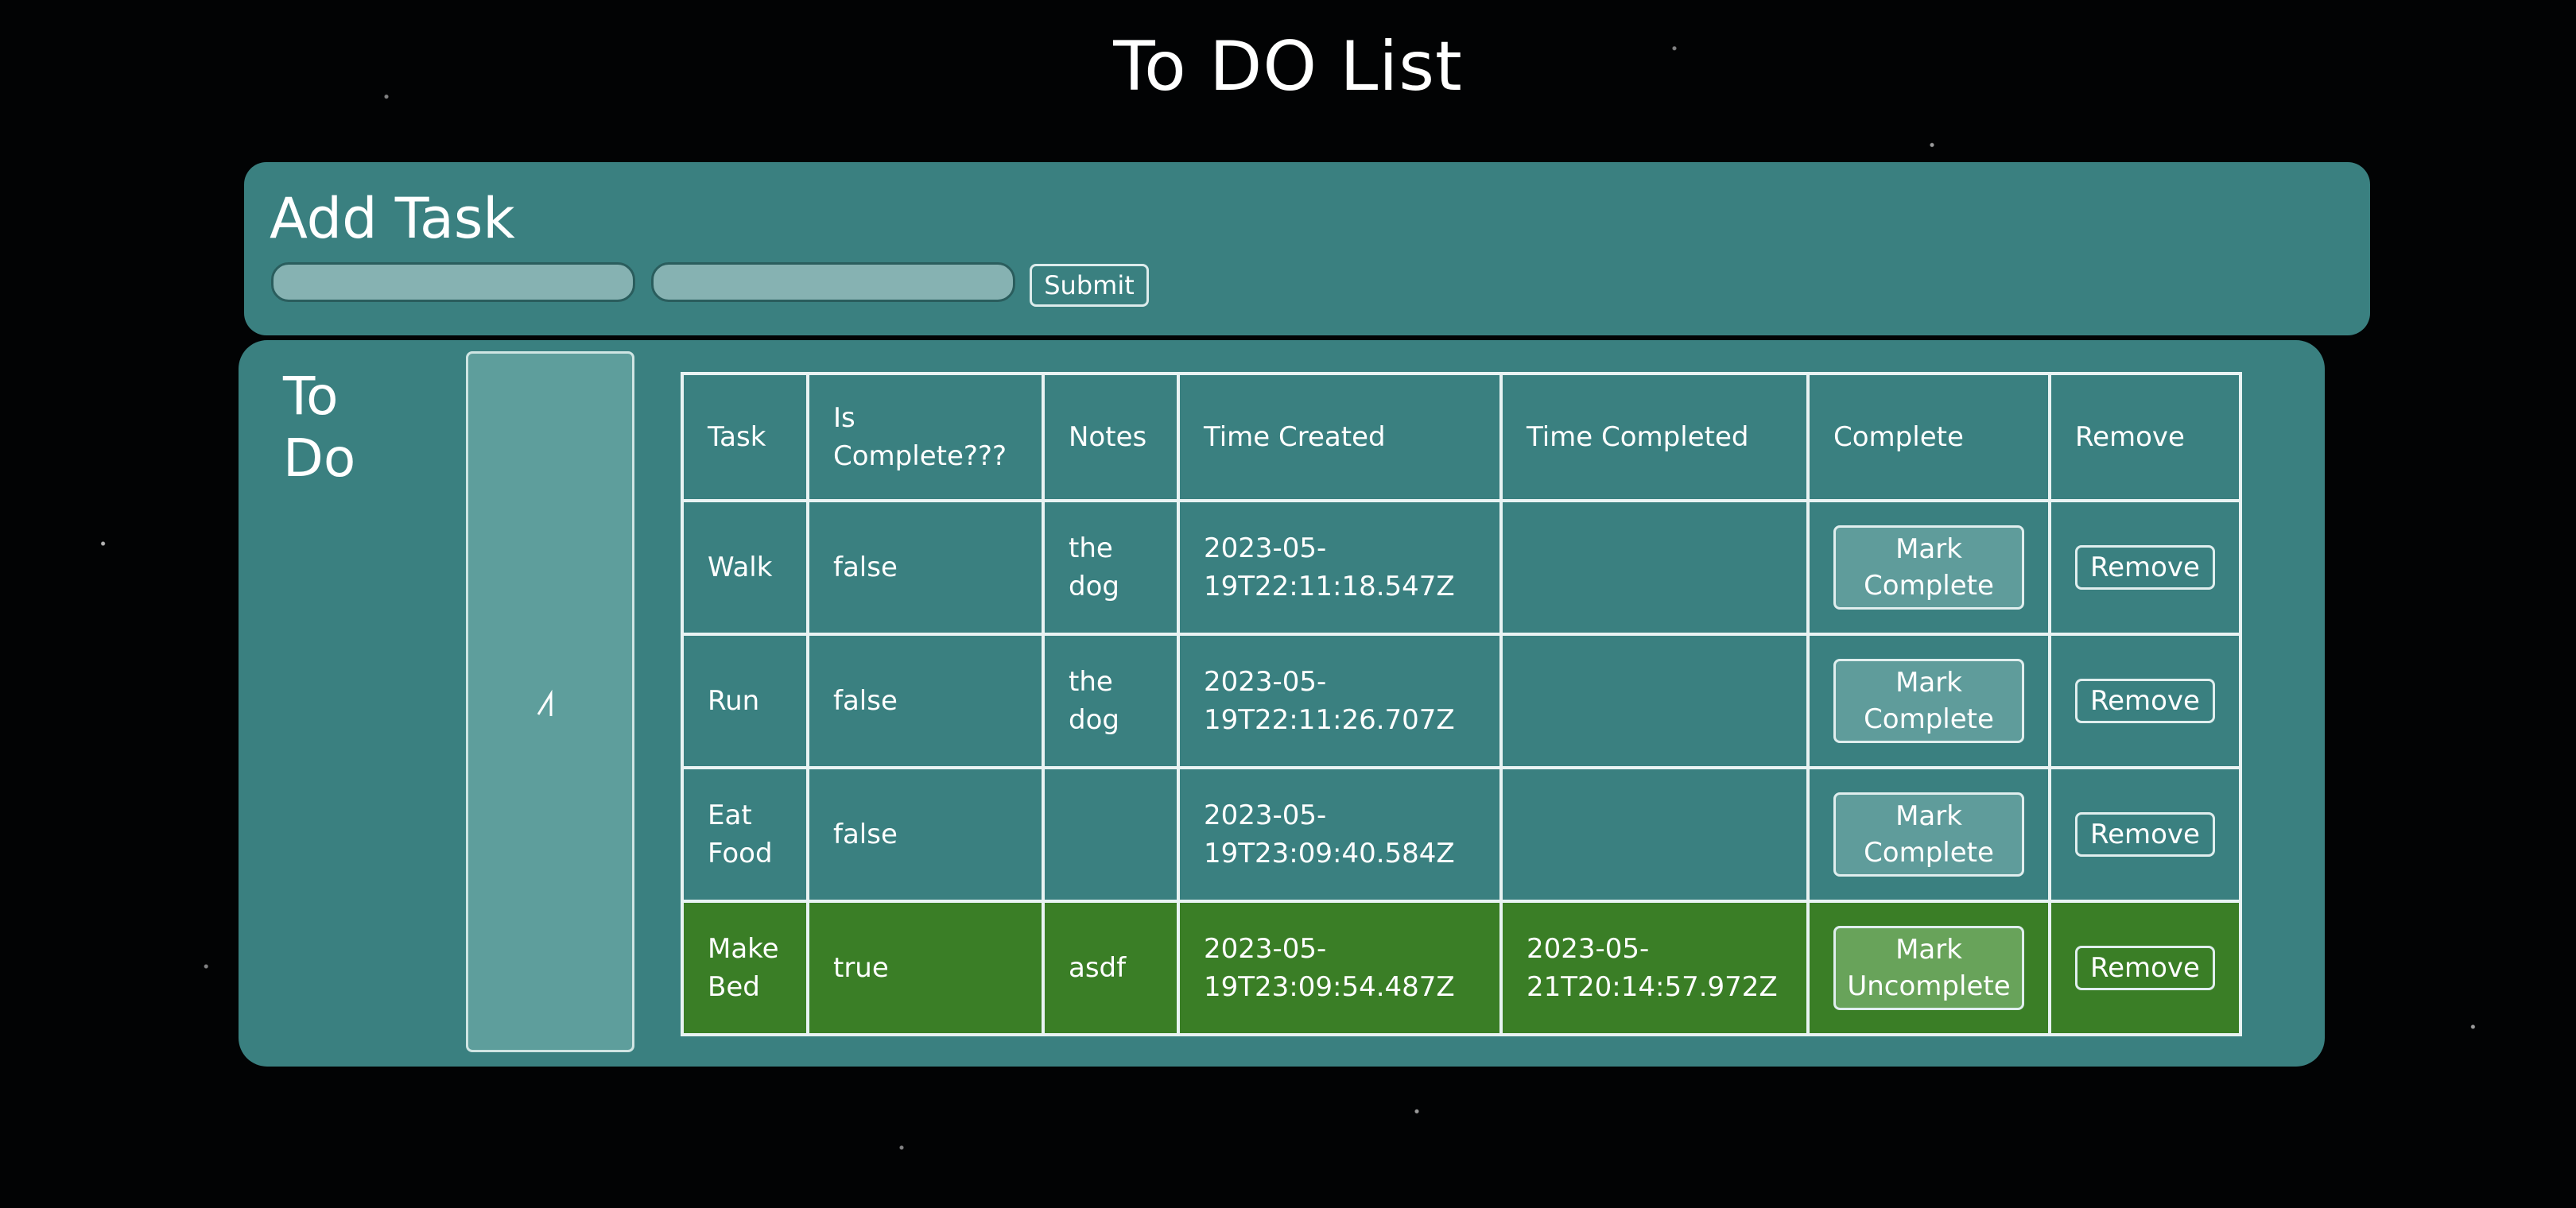 This screenshot has width=2576, height=1208. What do you see at coordinates (1288, 66) in the screenshot?
I see `page-title: To DO List` at bounding box center [1288, 66].